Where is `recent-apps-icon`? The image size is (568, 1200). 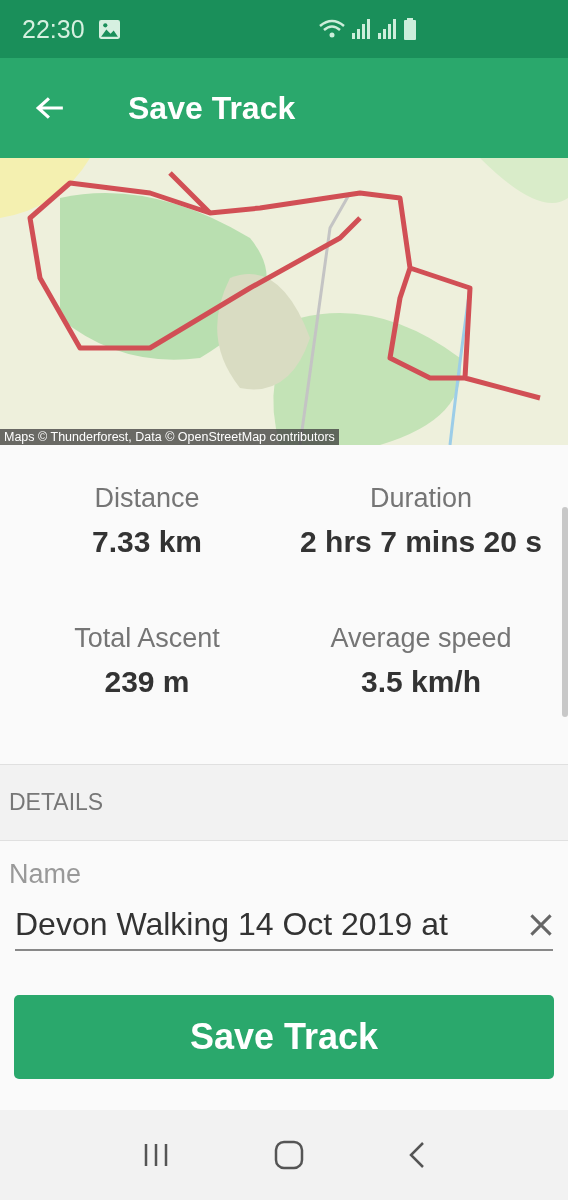 recent-apps-icon is located at coordinates (155, 1155).